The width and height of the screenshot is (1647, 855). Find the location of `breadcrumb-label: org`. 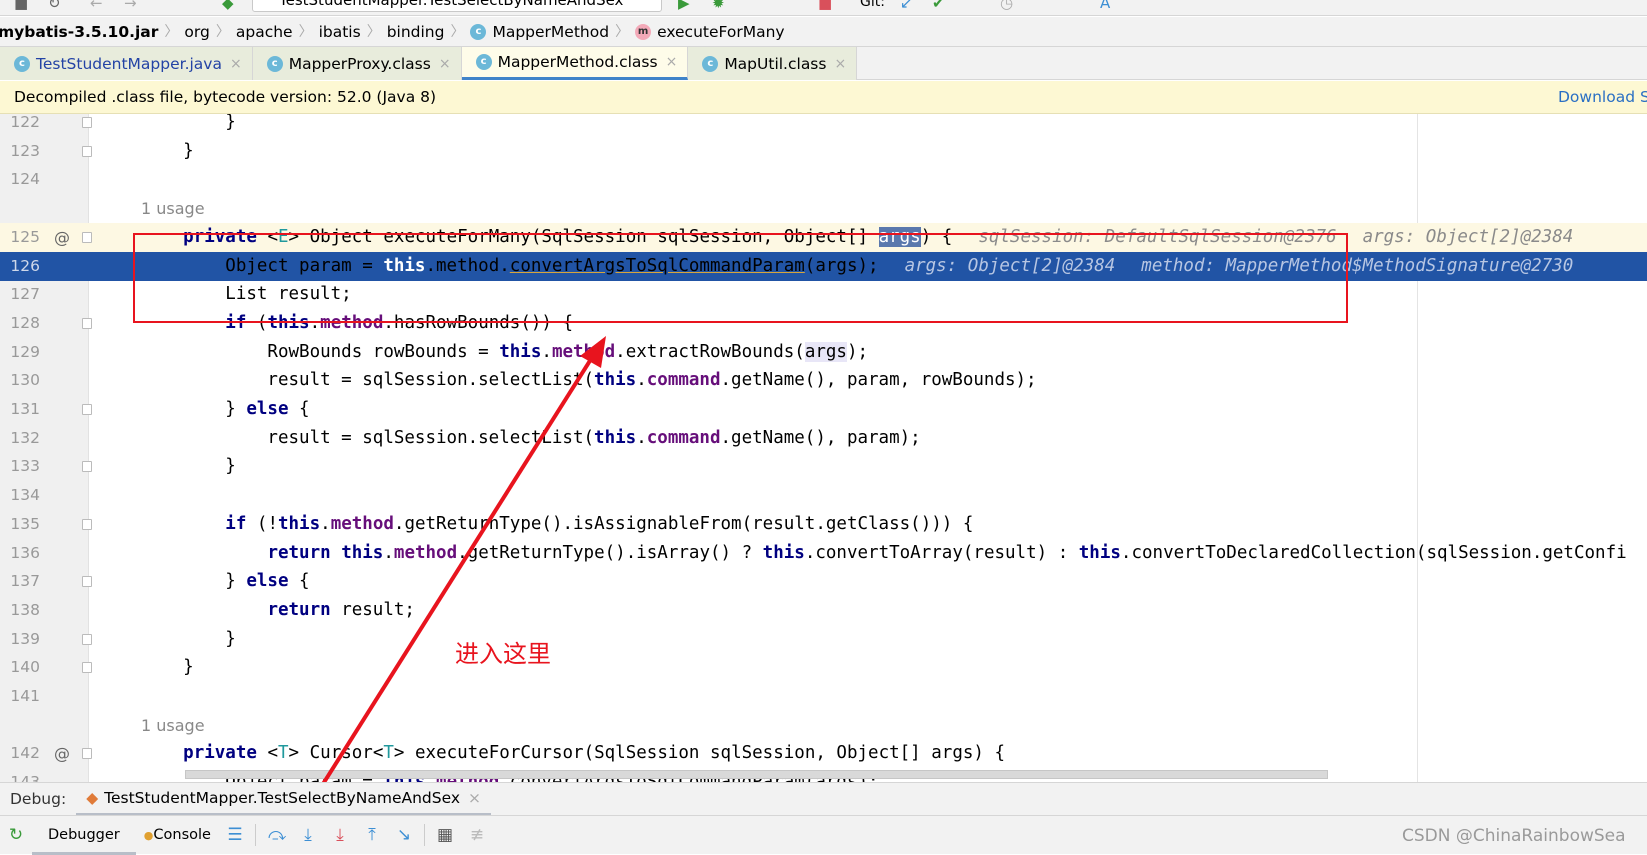

breadcrumb-label: org is located at coordinates (197, 31).